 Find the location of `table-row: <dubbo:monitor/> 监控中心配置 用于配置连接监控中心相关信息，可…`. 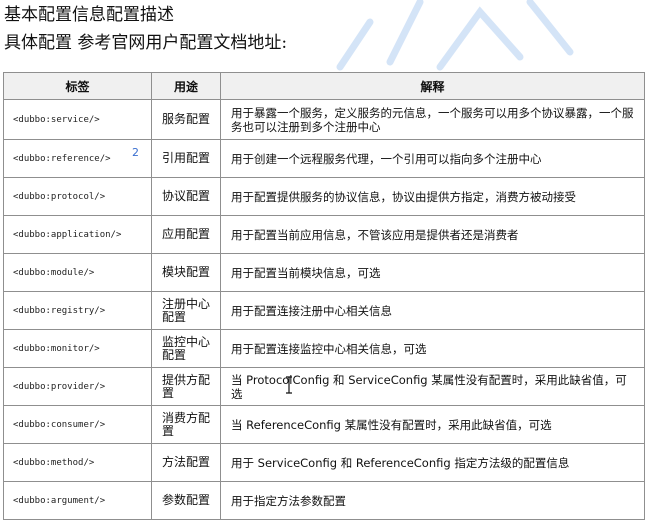

table-row: <dubbo:monitor/> 监控中心配置 用于配置连接监控中心相关信息，可… is located at coordinates (324, 348).